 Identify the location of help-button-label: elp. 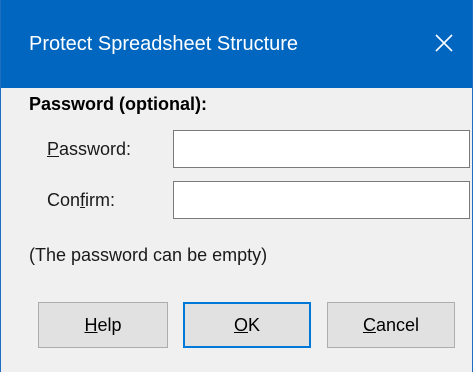
(109, 324).